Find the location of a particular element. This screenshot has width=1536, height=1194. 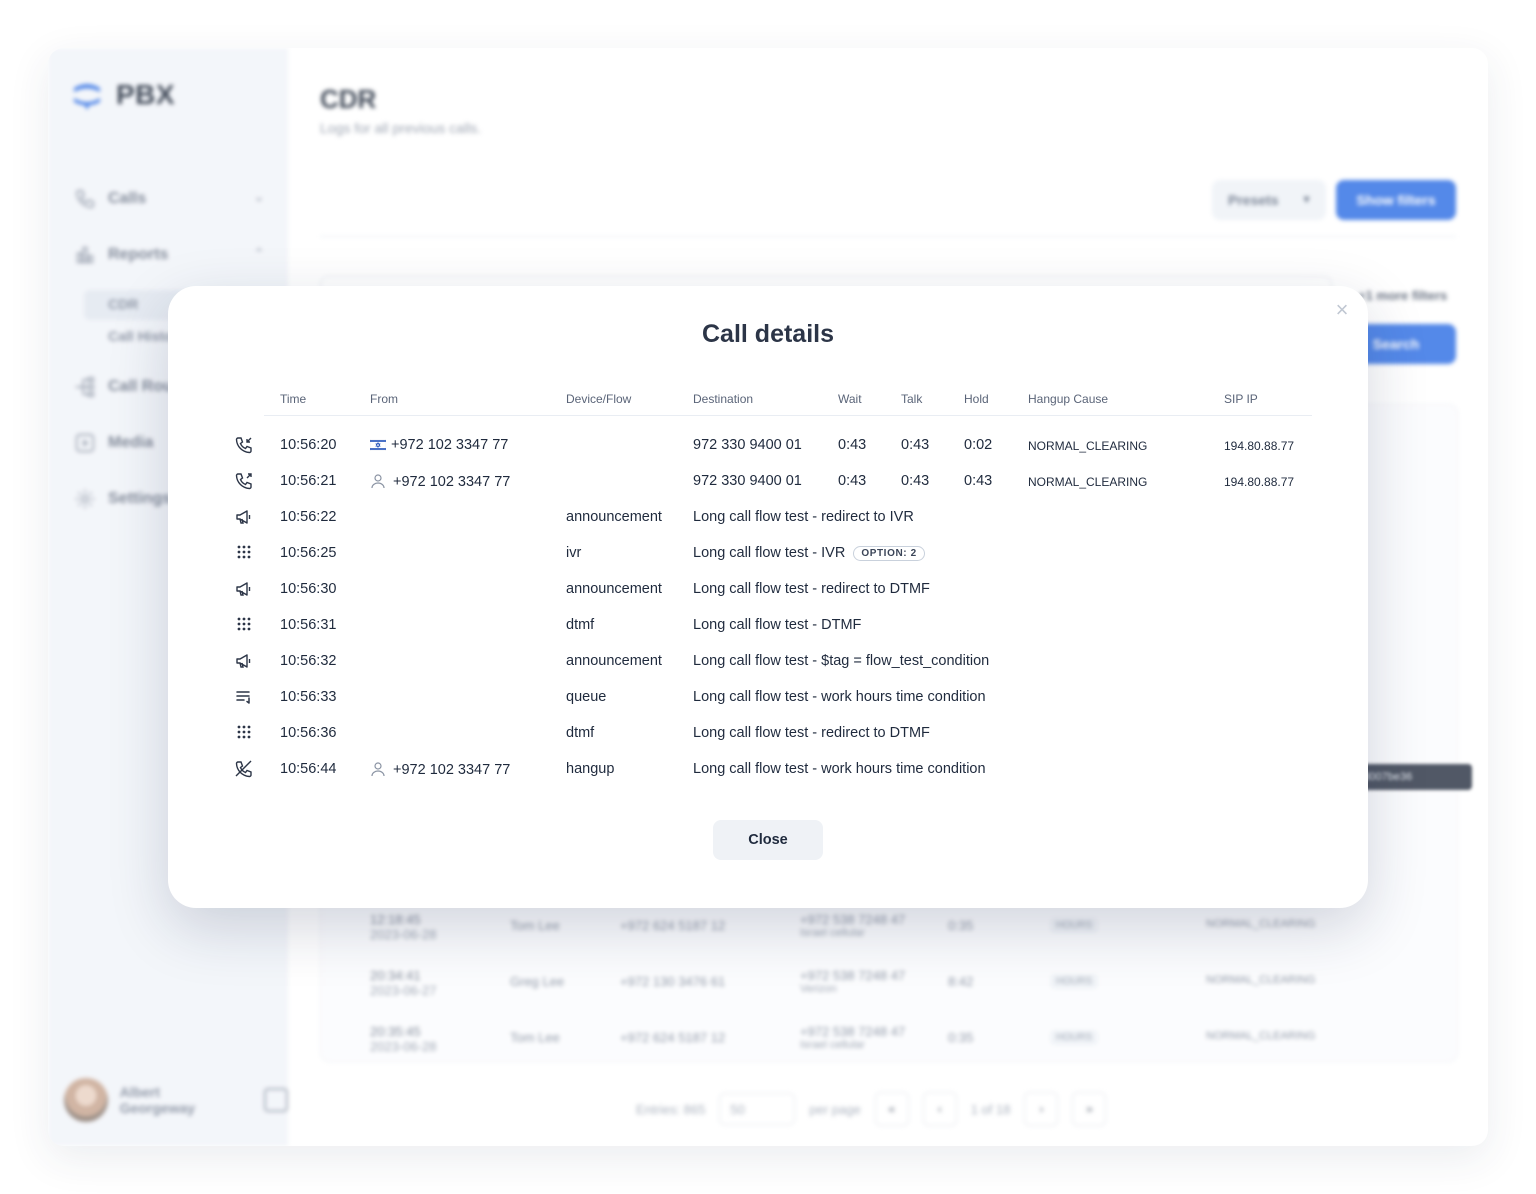

row-time: 10:56:25 is located at coordinates (308, 553).